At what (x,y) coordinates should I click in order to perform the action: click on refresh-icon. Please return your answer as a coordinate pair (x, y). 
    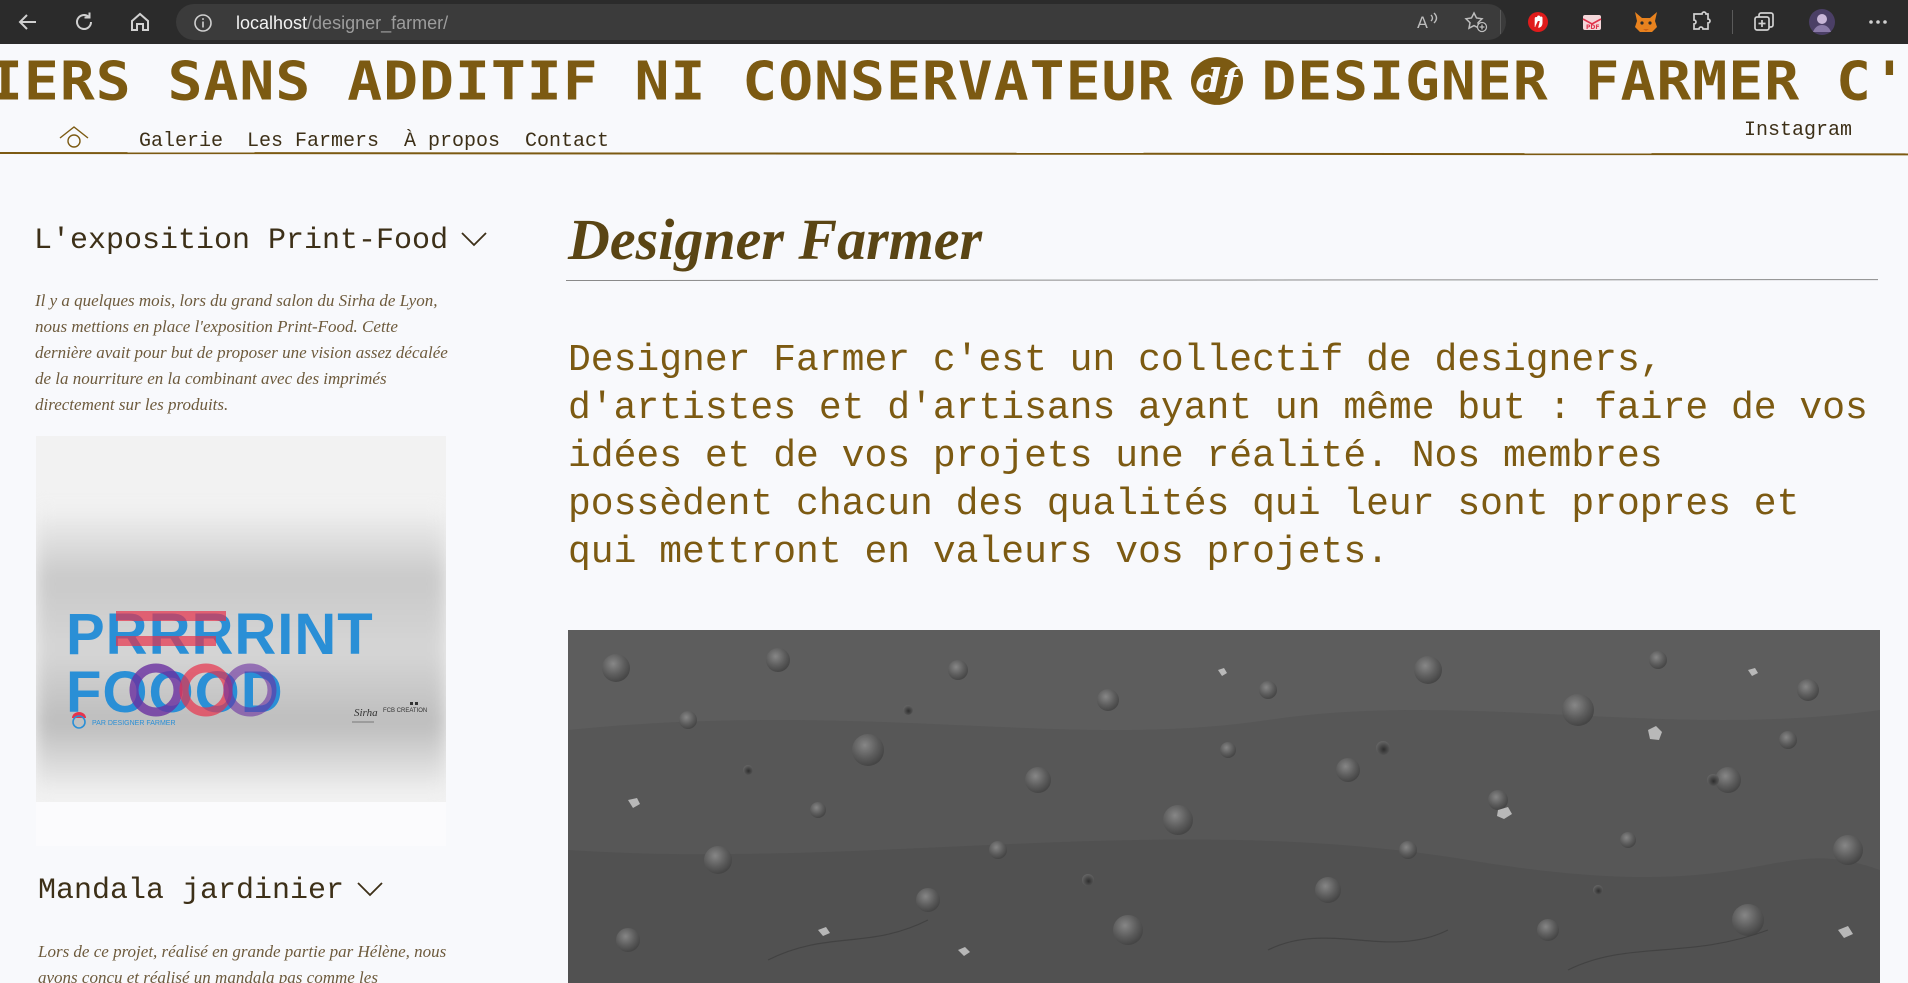
    Looking at the image, I should click on (84, 22).